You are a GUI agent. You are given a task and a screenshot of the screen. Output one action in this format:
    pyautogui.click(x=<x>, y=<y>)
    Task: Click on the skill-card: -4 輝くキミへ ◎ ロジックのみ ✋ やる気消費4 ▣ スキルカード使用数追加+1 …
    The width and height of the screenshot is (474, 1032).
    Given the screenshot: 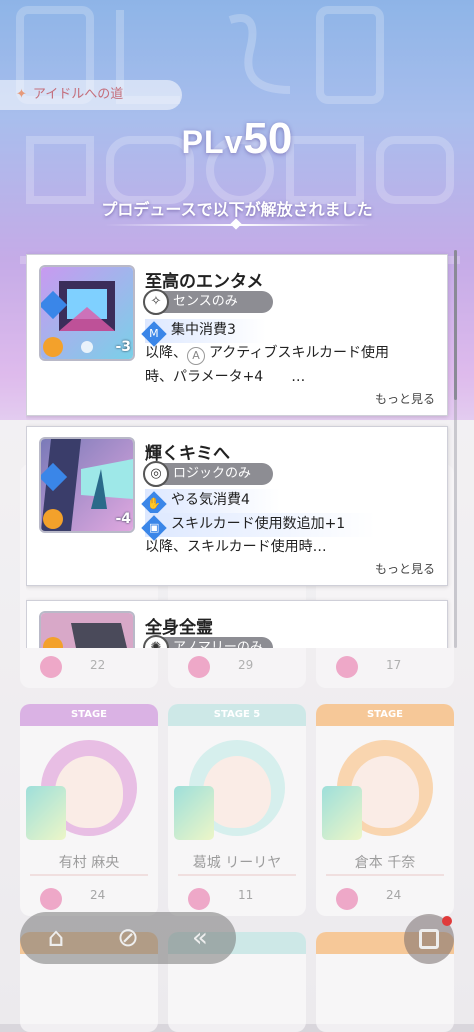 What is the action you would take?
    pyautogui.click(x=237, y=506)
    